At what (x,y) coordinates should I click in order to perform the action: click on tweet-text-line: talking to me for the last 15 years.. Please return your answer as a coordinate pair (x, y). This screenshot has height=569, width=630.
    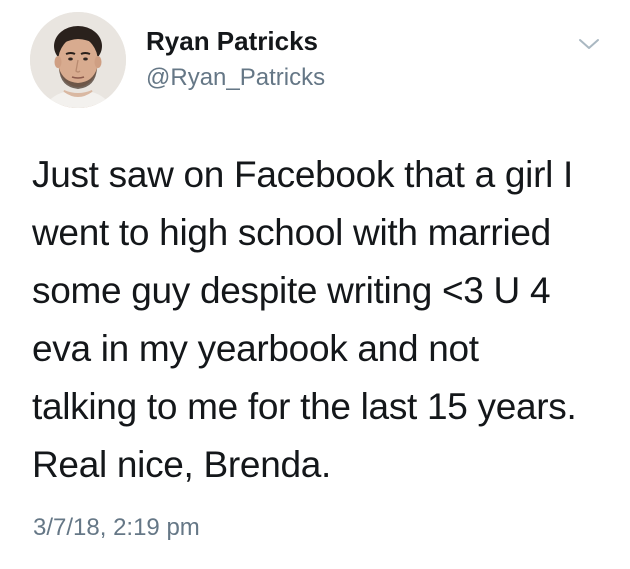
    Looking at the image, I should click on (304, 406).